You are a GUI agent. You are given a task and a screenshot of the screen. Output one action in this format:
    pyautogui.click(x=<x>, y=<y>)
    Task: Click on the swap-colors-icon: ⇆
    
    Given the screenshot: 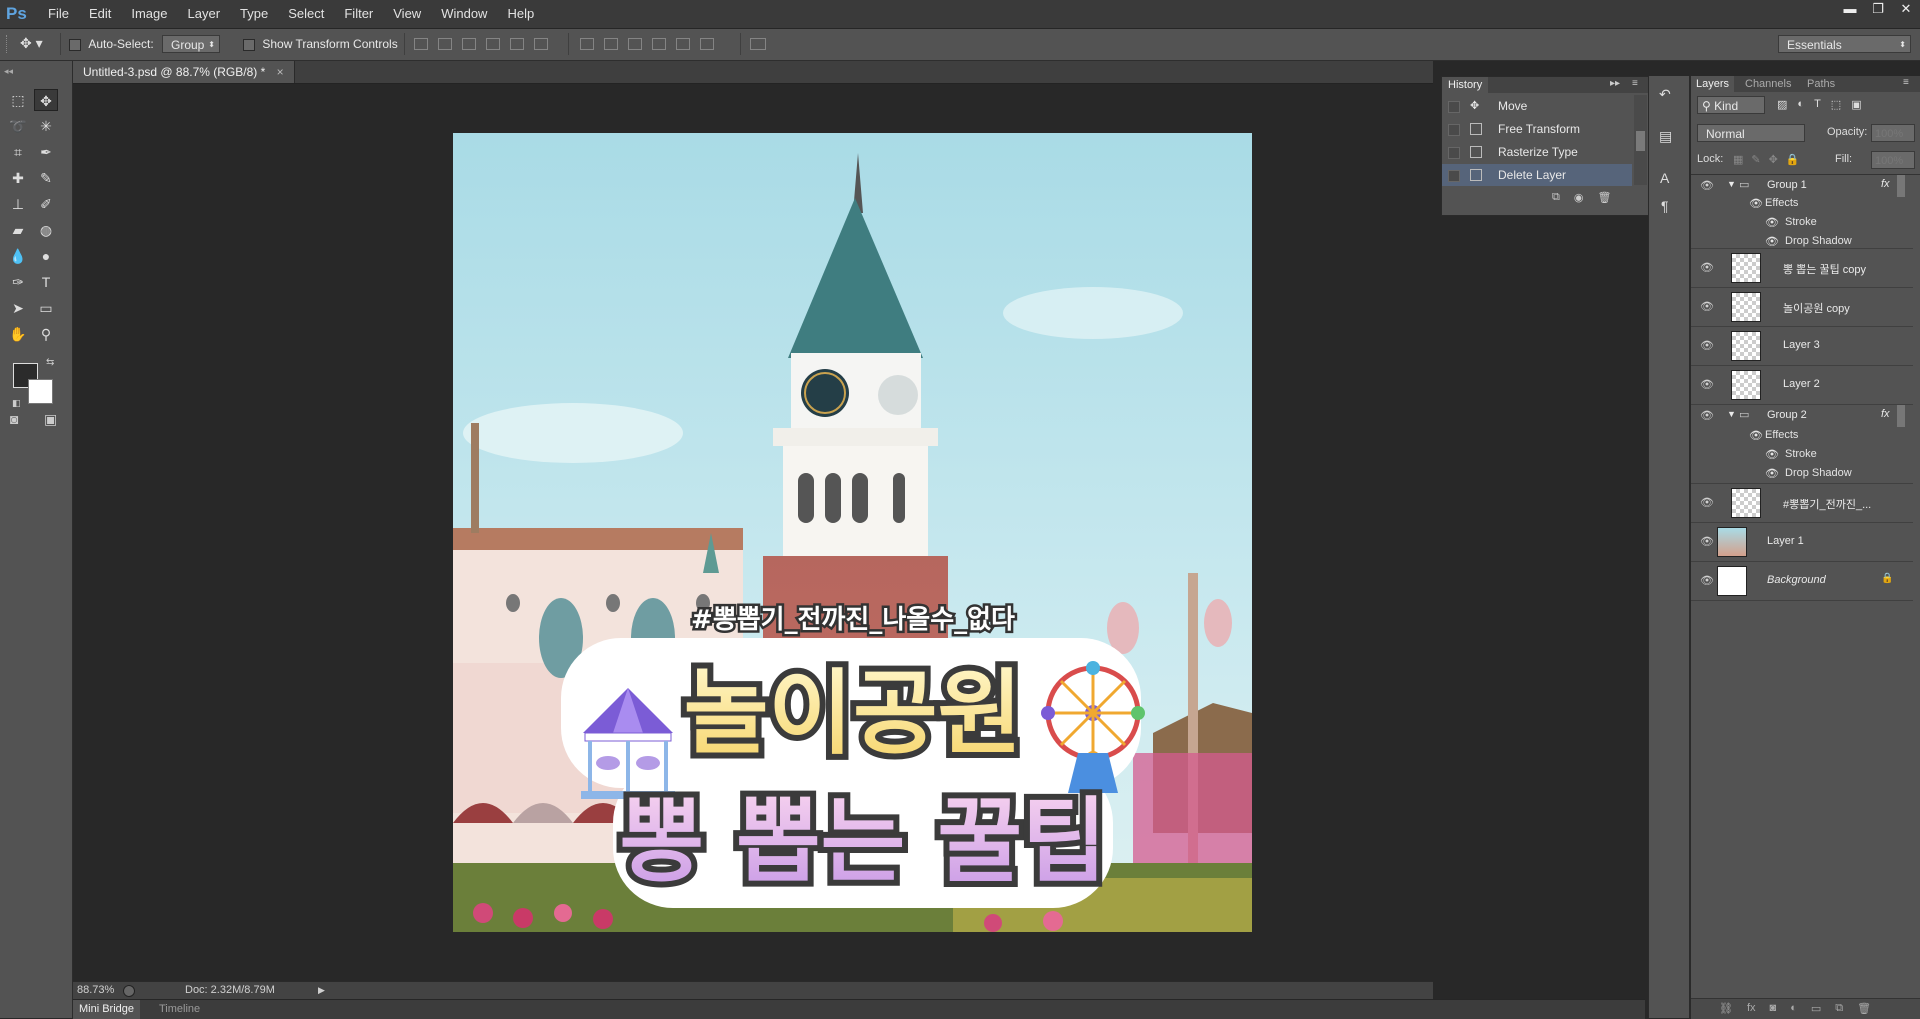 What is the action you would take?
    pyautogui.click(x=50, y=362)
    